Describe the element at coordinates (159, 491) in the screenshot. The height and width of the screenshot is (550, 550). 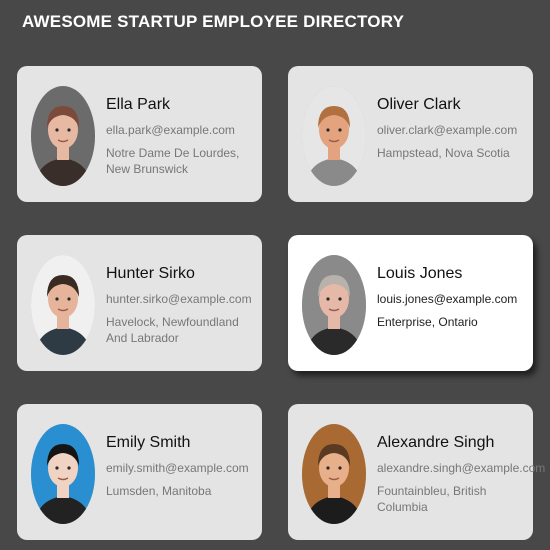
I see `employee-location: Lumsden, Manitoba` at that location.